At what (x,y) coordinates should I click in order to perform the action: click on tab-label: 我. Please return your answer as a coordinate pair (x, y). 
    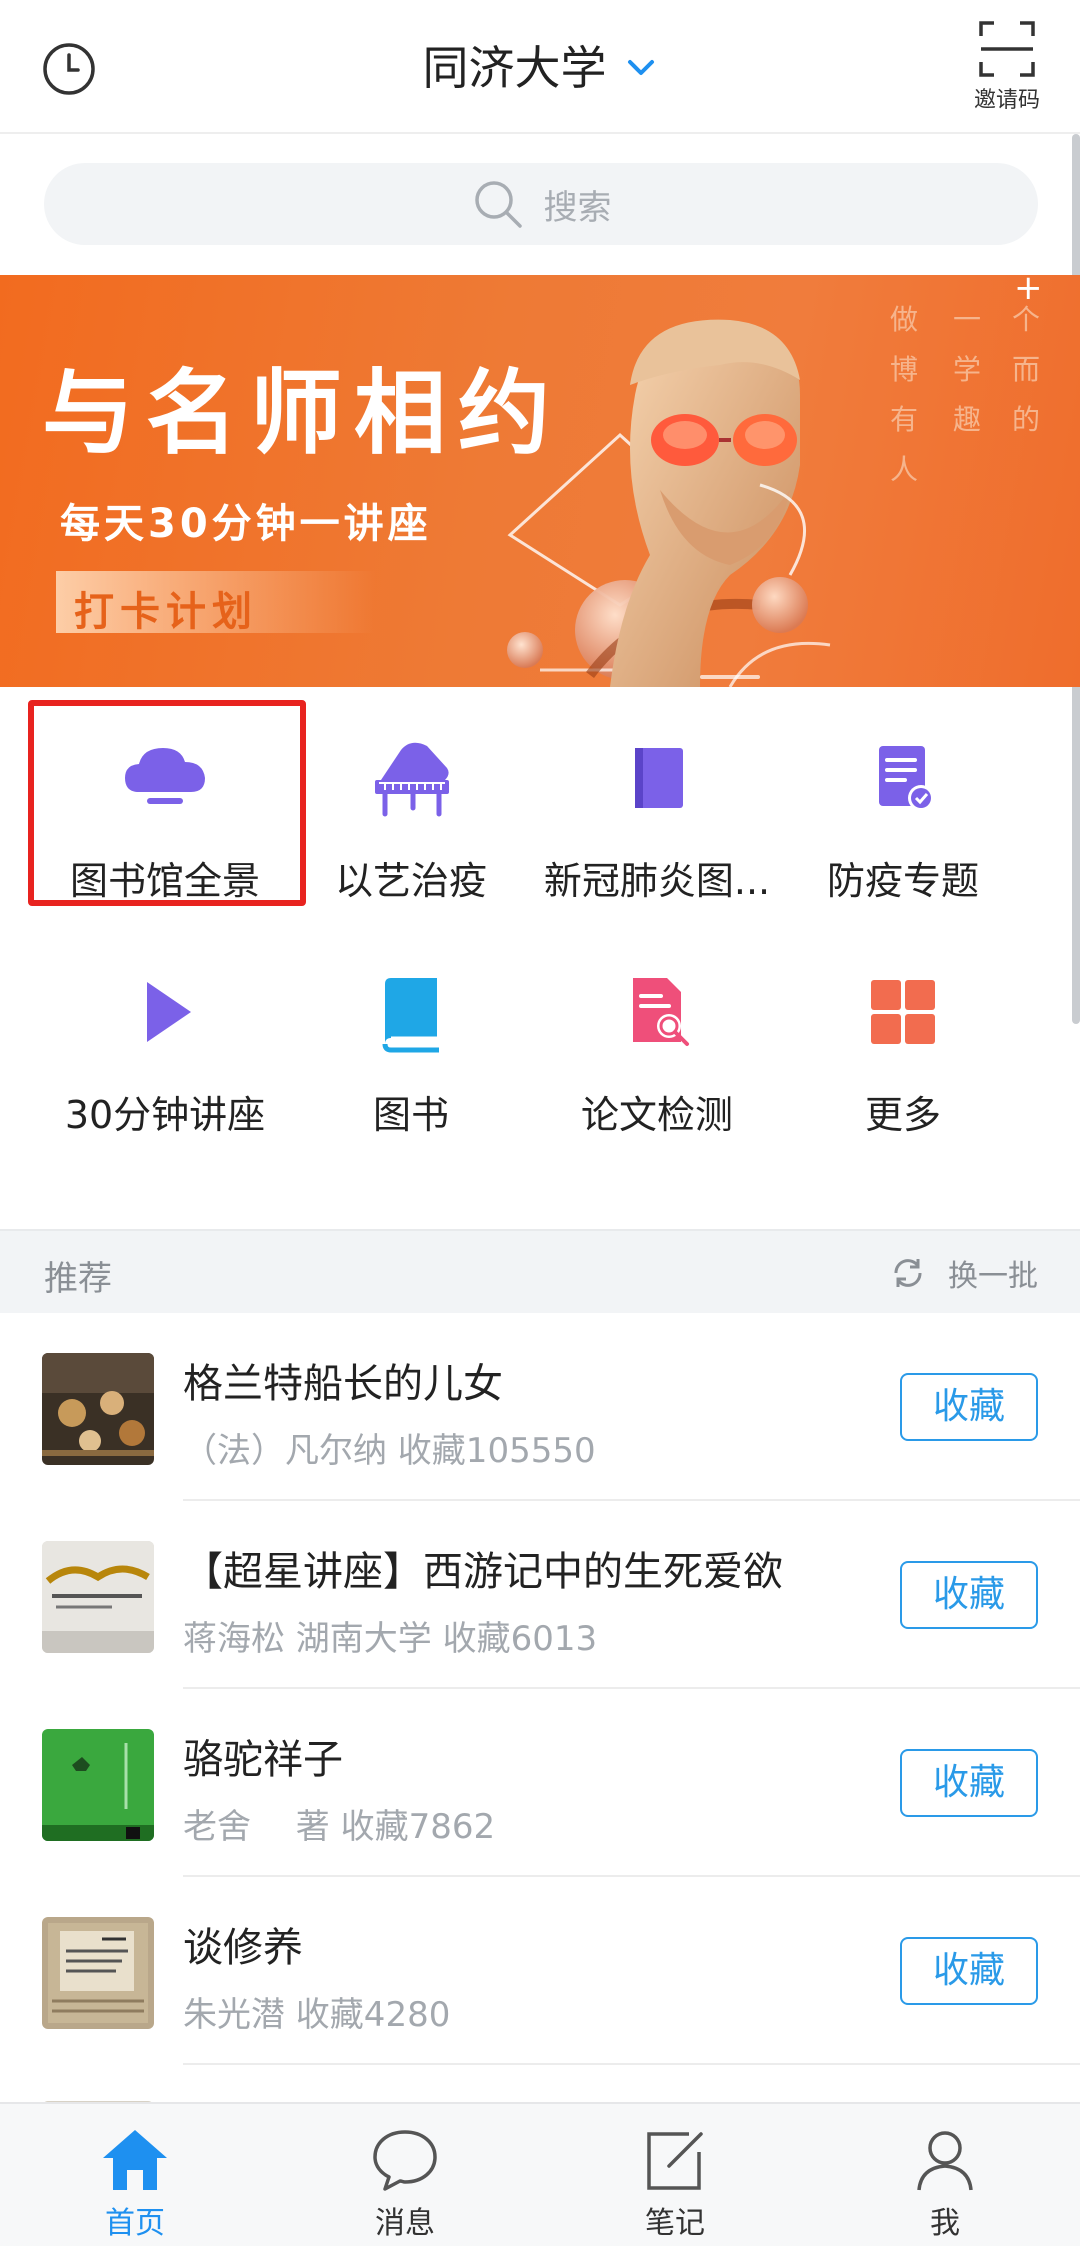
    Looking at the image, I should click on (945, 2223).